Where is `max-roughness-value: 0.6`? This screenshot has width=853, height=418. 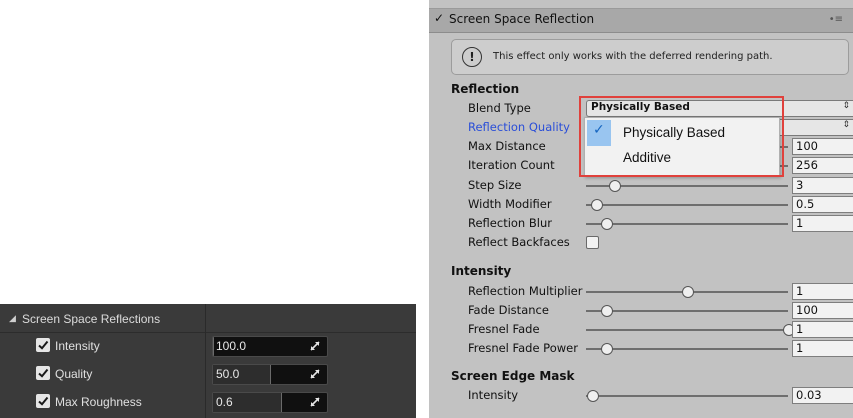
max-roughness-value: 0.6 is located at coordinates (224, 402).